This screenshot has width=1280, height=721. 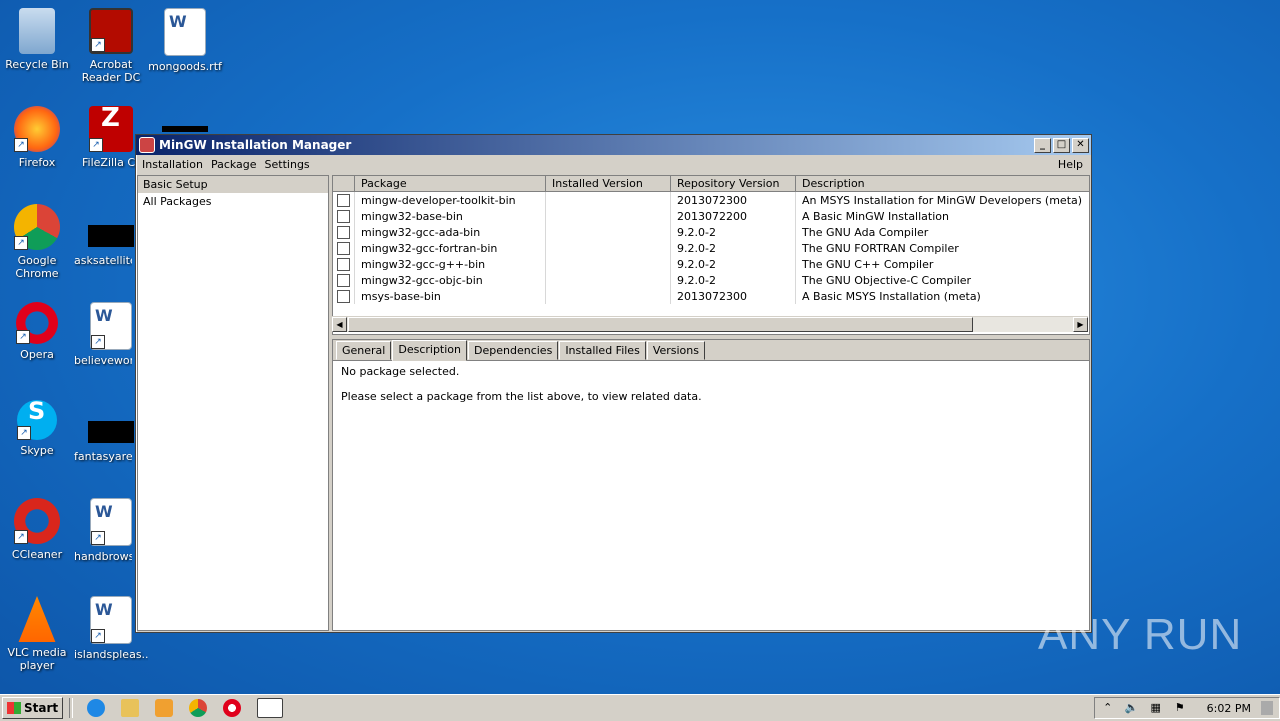 I want to click on column-description: Description, so click(x=942, y=184).